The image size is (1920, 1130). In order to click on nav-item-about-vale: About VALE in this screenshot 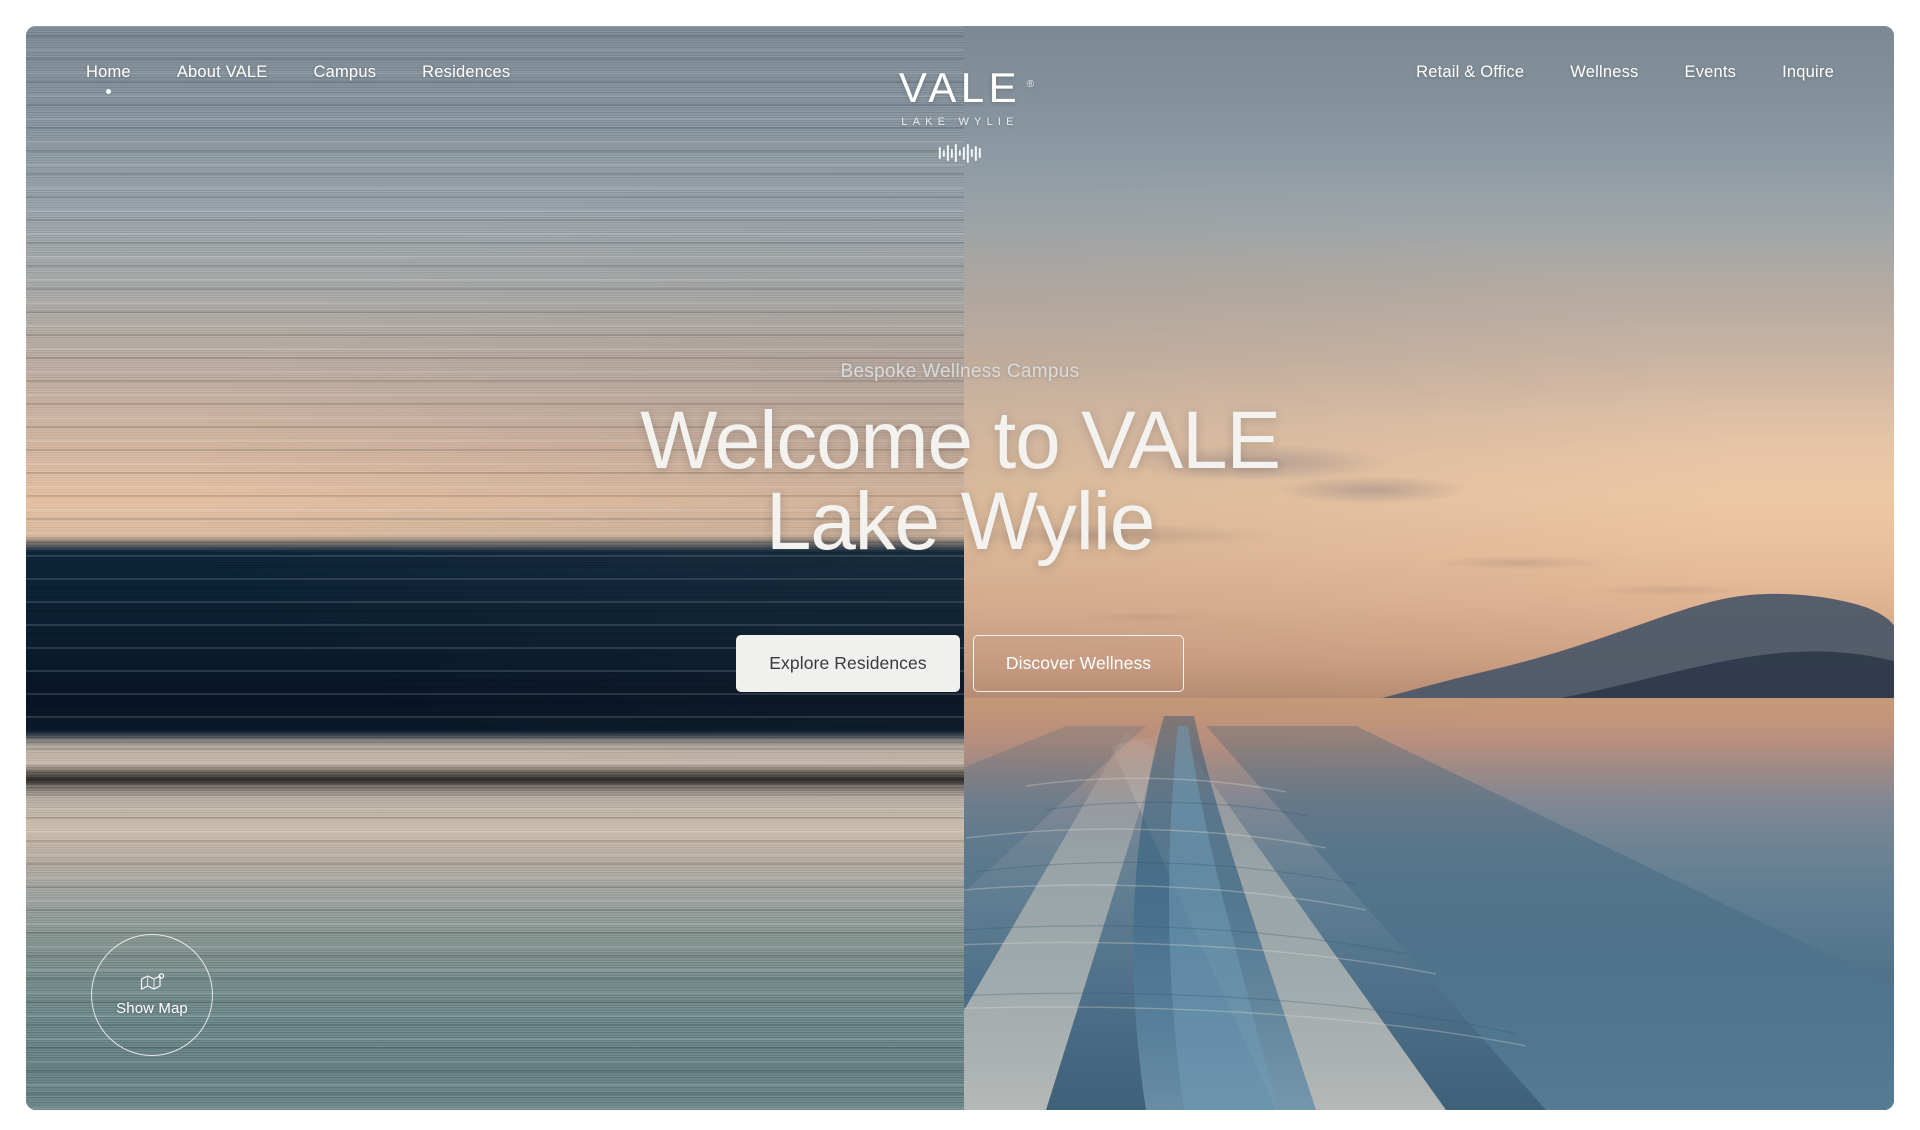, I will do `click(222, 79)`.